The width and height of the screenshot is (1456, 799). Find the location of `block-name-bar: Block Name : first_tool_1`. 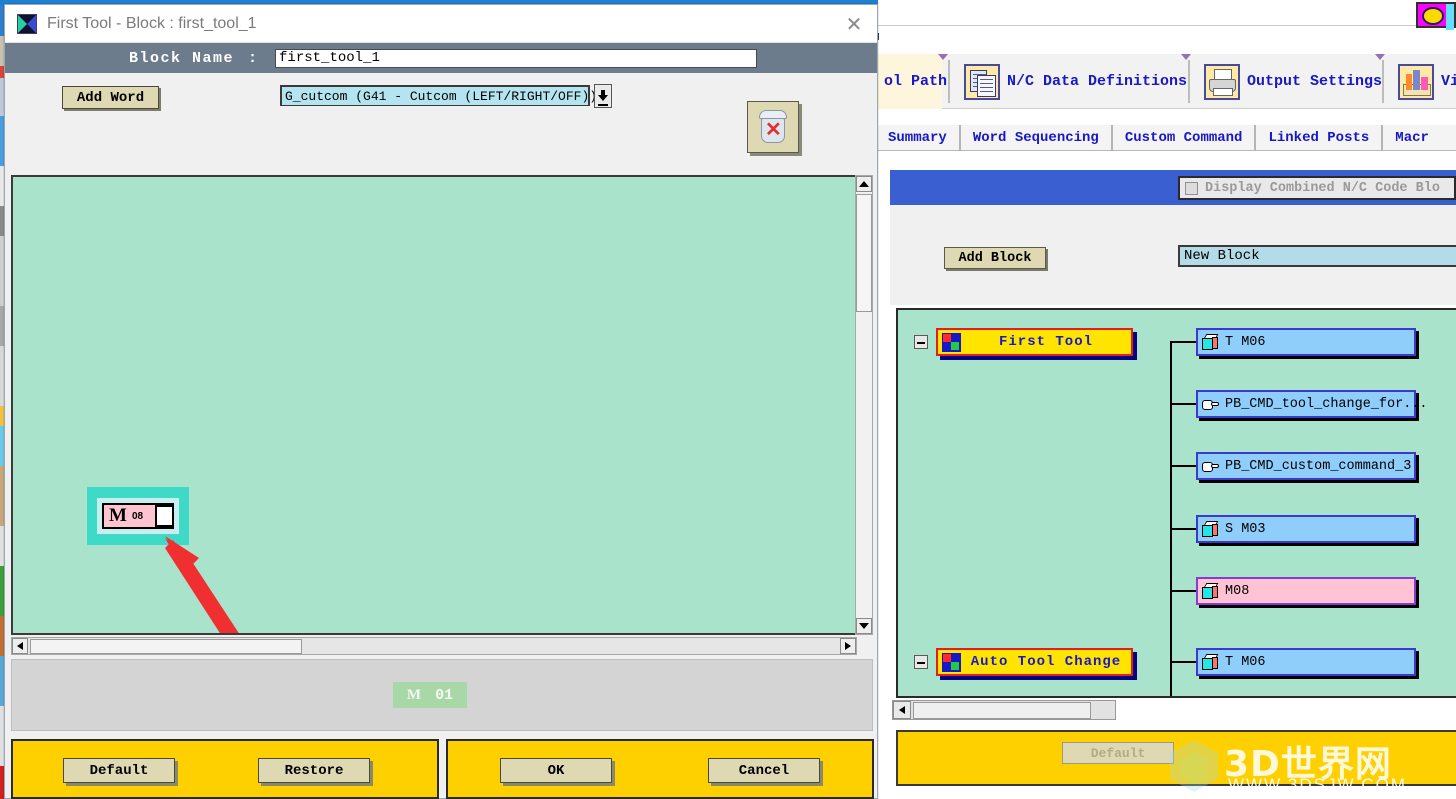

block-name-bar: Block Name : first_tool_1 is located at coordinates (441, 58).